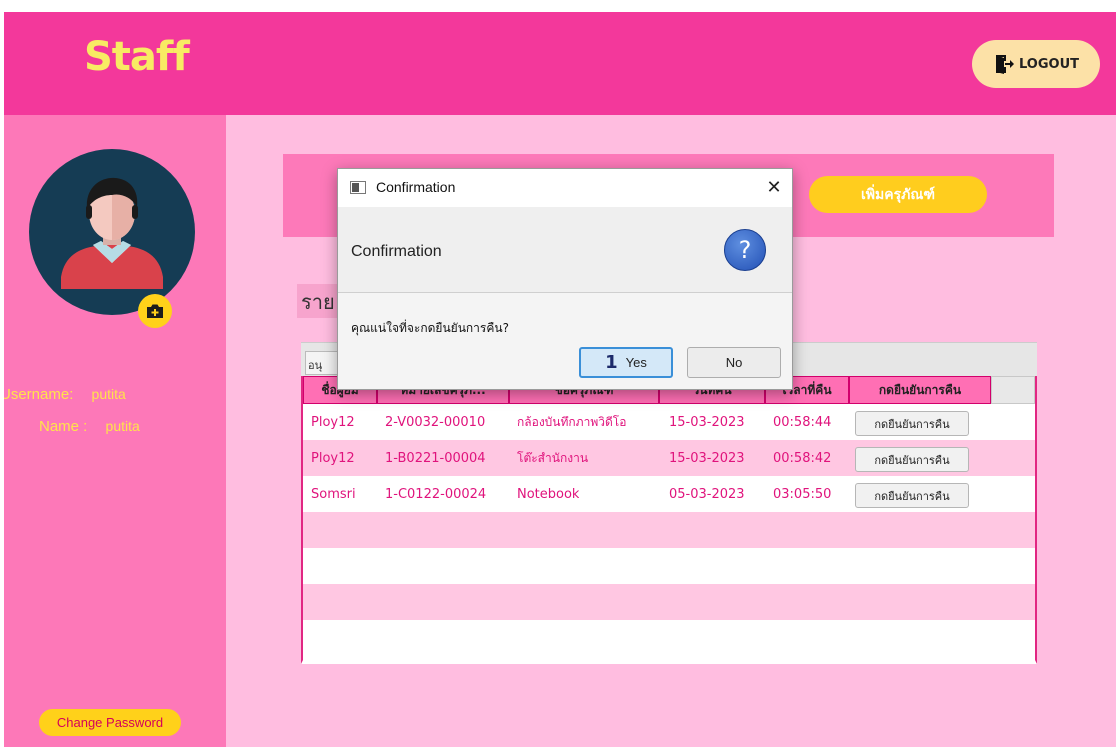 The width and height of the screenshot is (1118, 747). I want to click on yes-step-marker: 1, so click(611, 362).